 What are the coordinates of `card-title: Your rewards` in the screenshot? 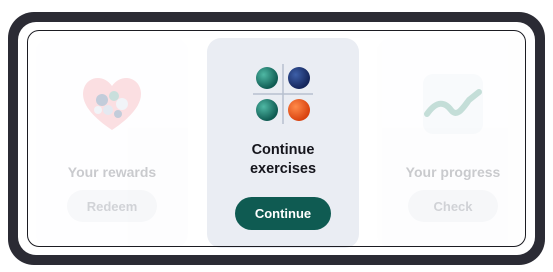 It's located at (112, 172).